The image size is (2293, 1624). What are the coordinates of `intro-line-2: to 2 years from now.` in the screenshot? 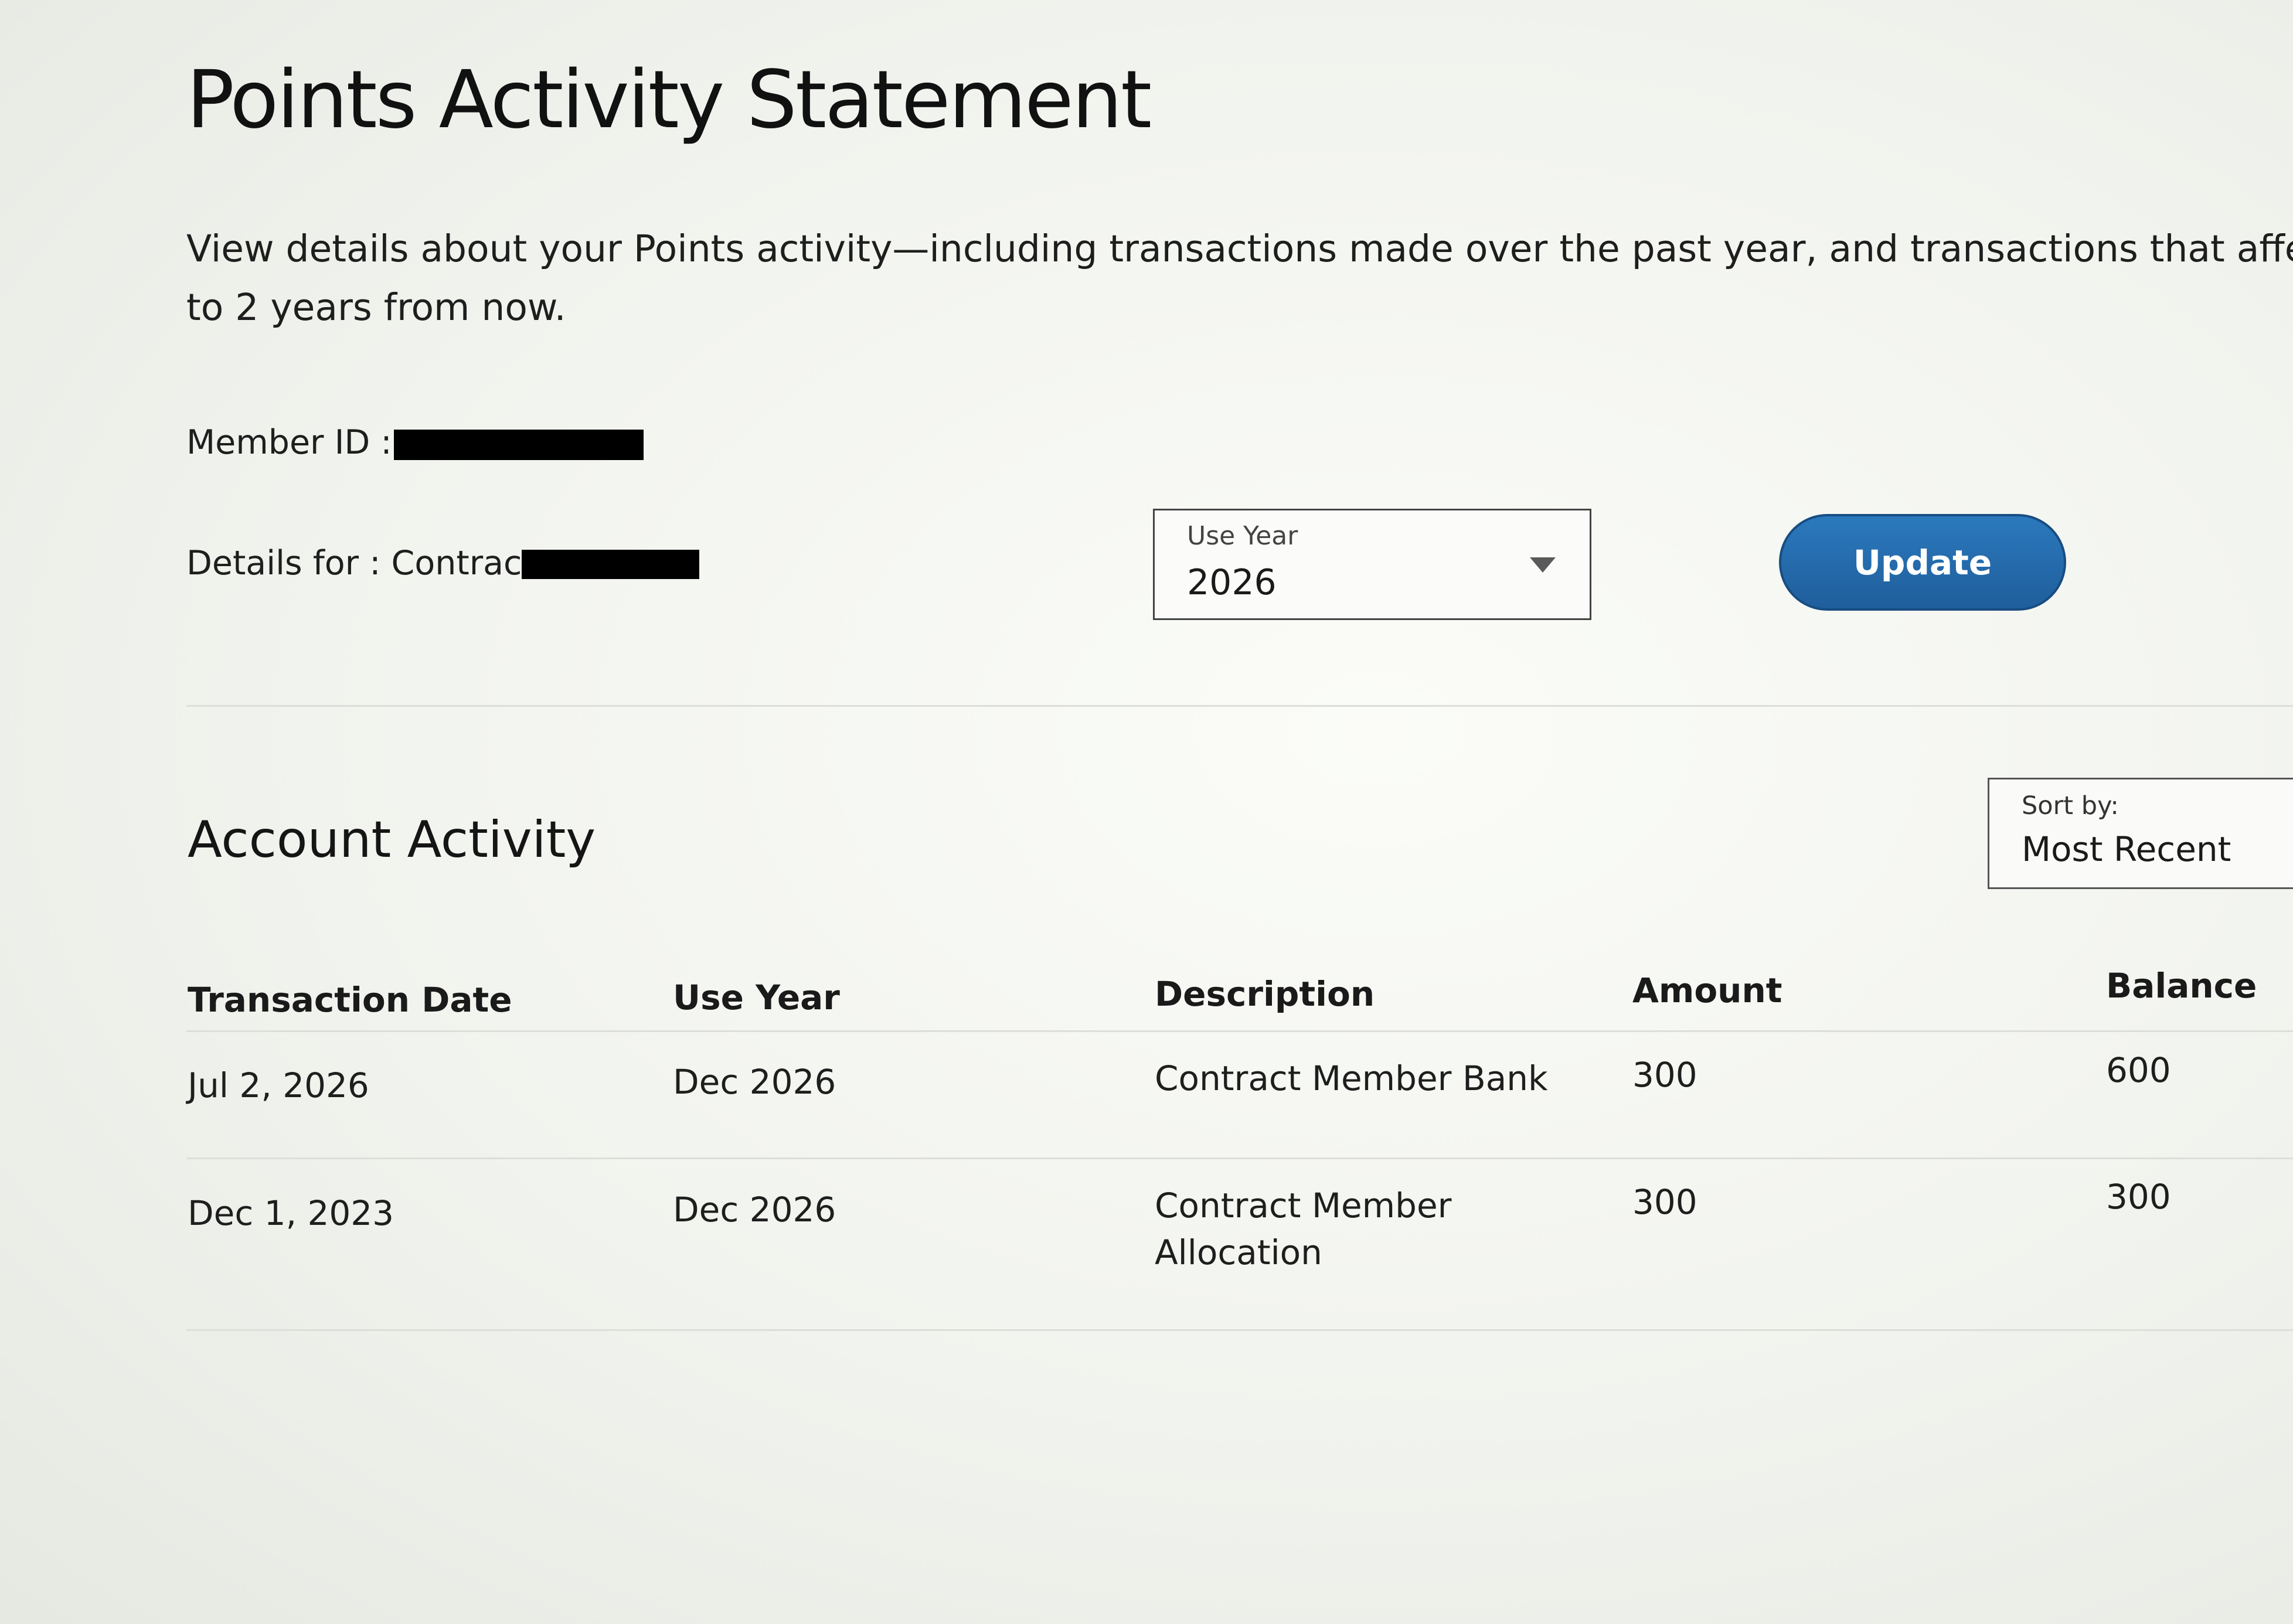 It's located at (376, 307).